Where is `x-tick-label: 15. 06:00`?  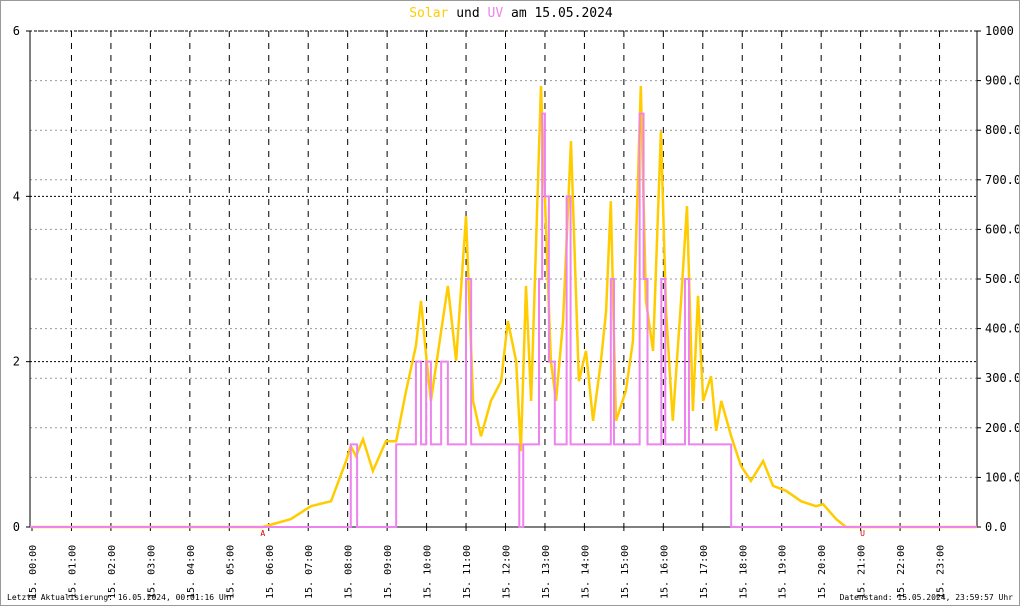 x-tick-label: 15. 06:00 is located at coordinates (270, 572).